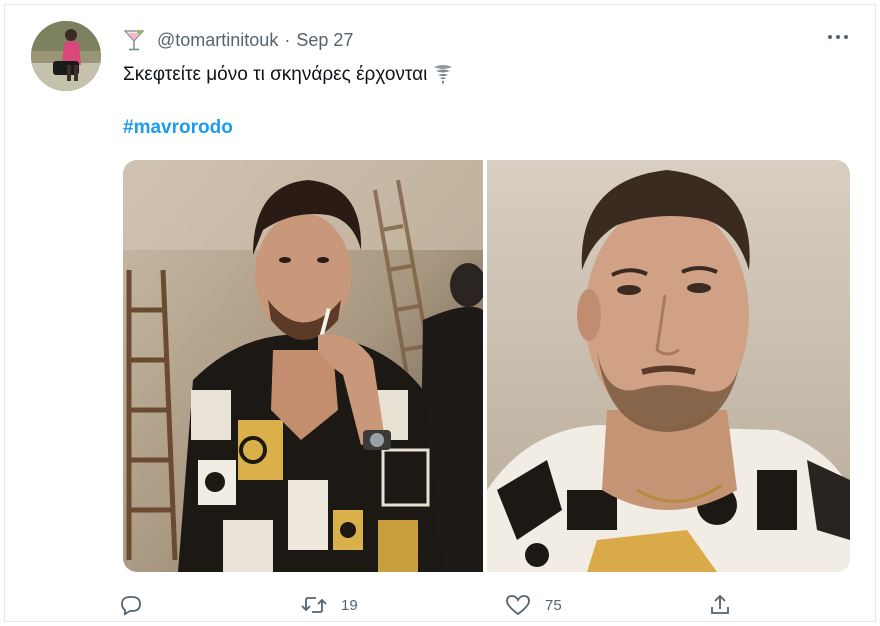 This screenshot has height=626, width=880. What do you see at coordinates (533, 605) in the screenshot?
I see `like-button: 75` at bounding box center [533, 605].